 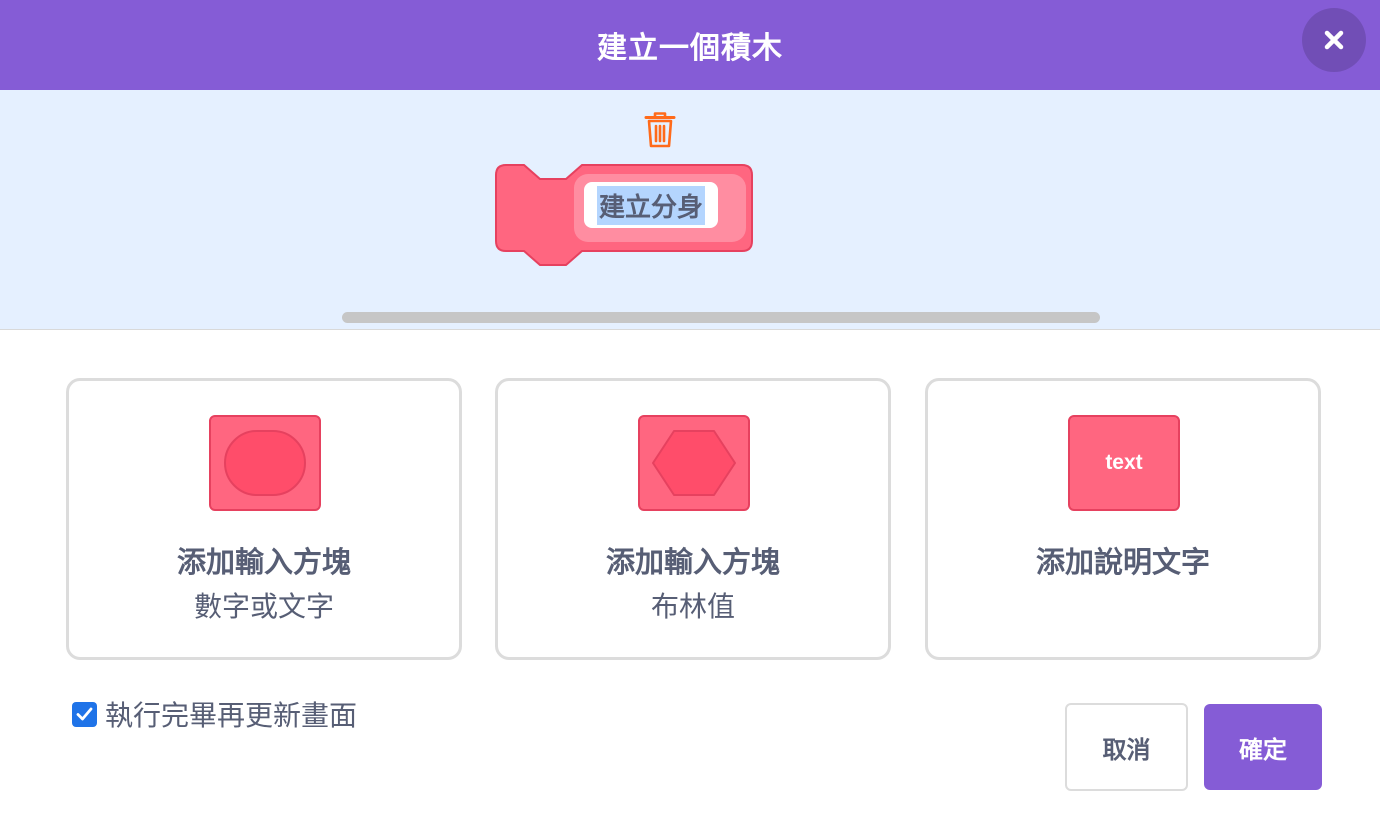 What do you see at coordinates (1263, 747) in the screenshot?
I see `ok-button: 確定` at bounding box center [1263, 747].